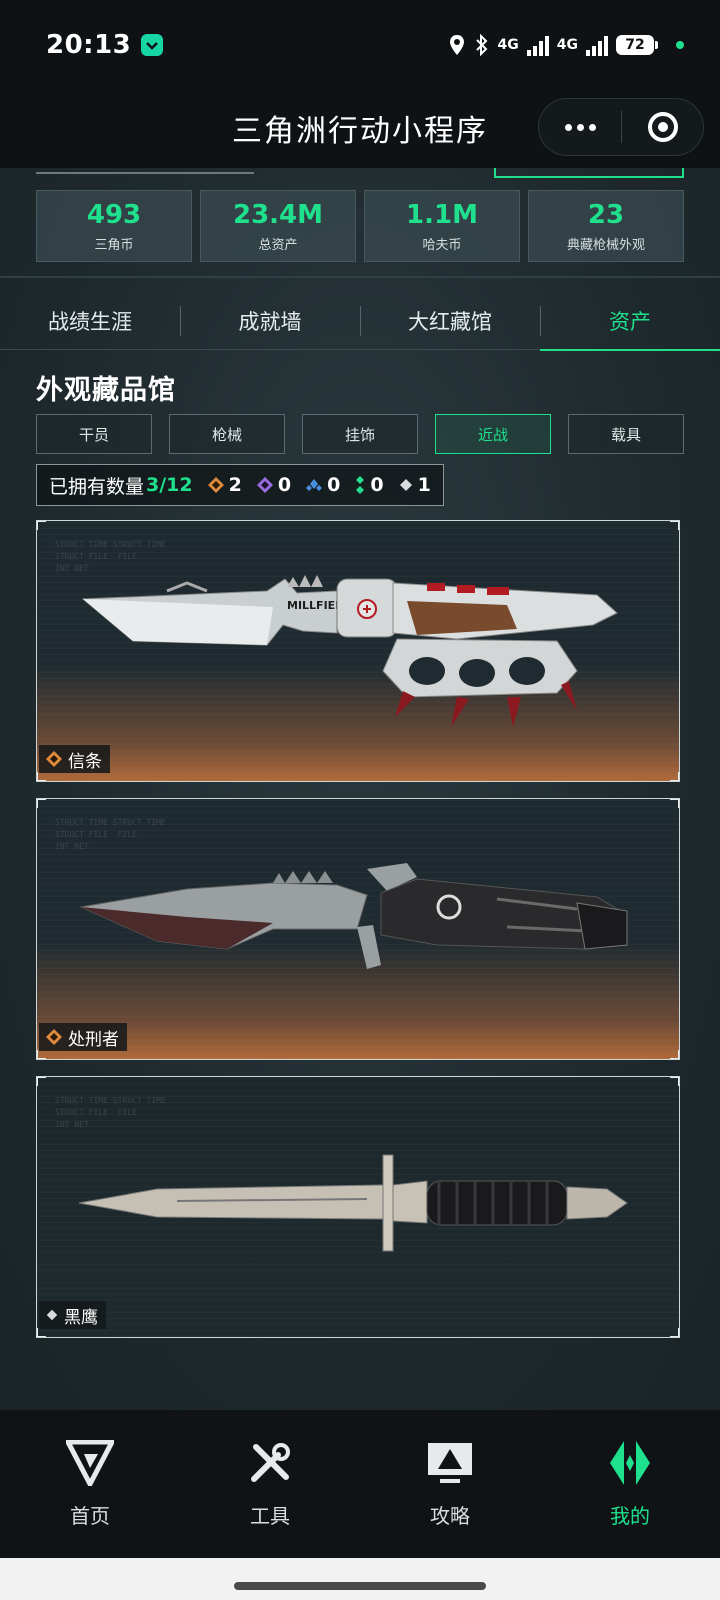 The image size is (720, 1600). I want to click on category-filter: 干员 枪械 挂饰 近战 载具, so click(360, 434).